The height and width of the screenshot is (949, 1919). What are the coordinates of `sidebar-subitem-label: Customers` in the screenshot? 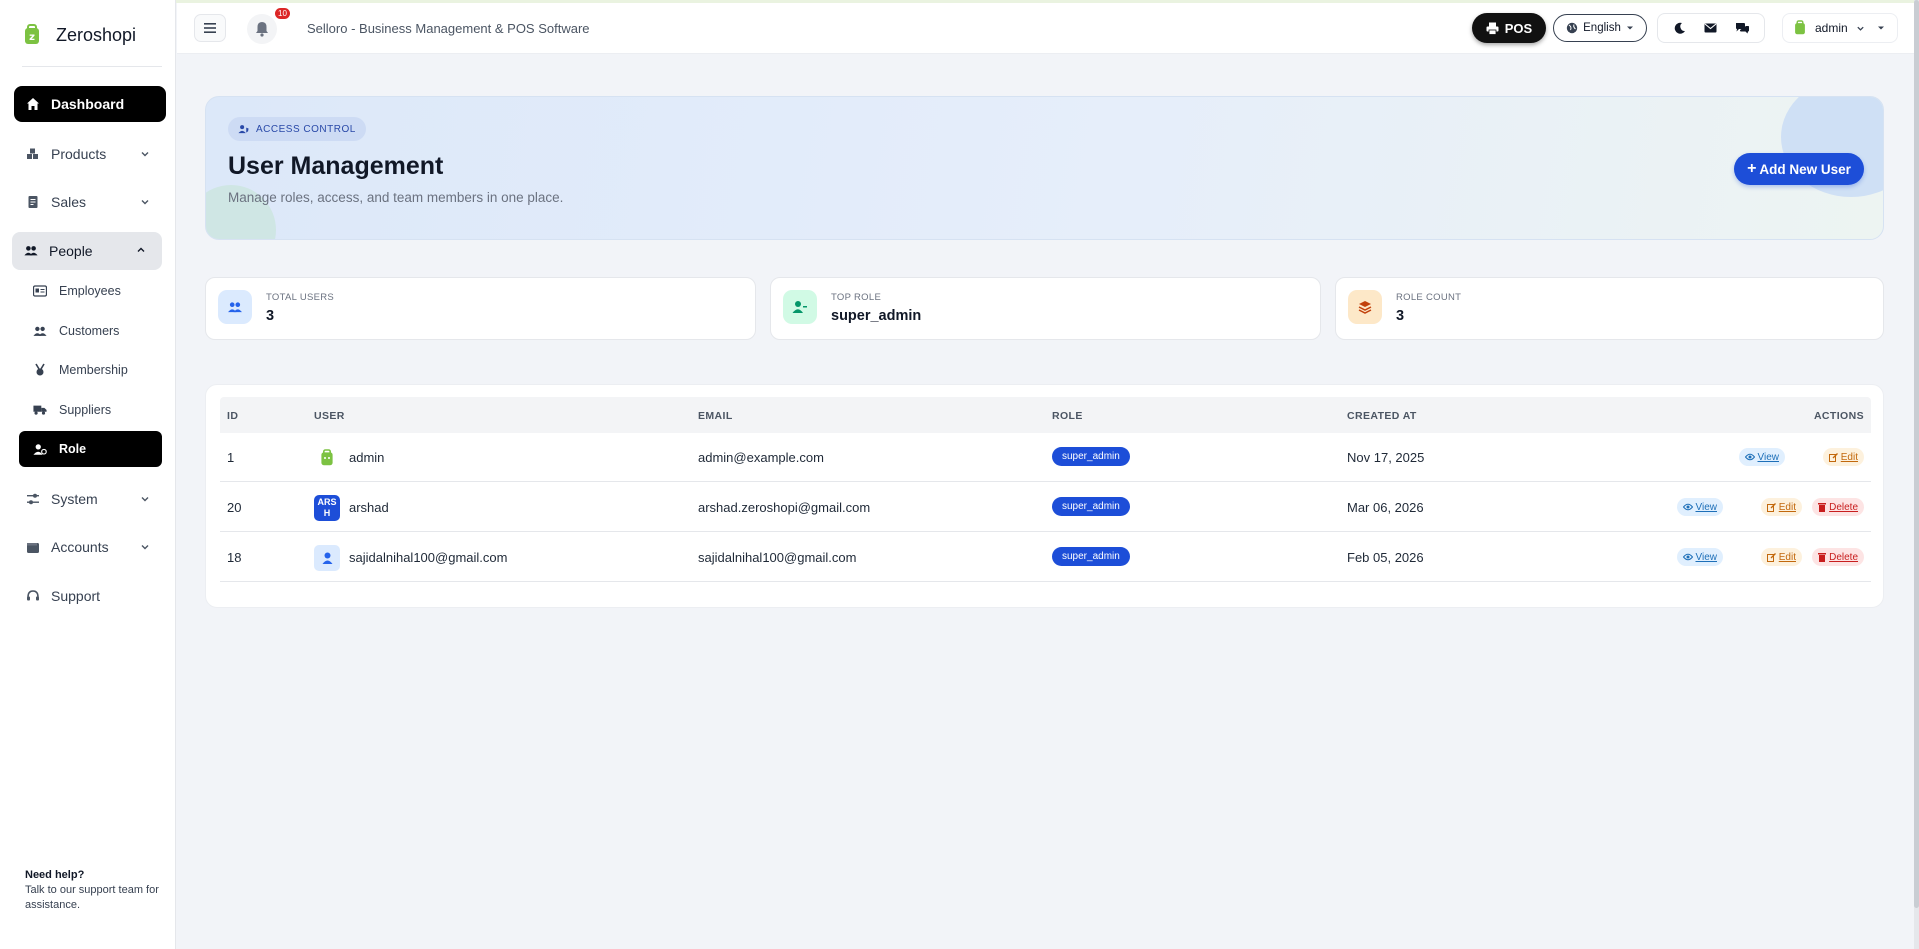 It's located at (89, 331).